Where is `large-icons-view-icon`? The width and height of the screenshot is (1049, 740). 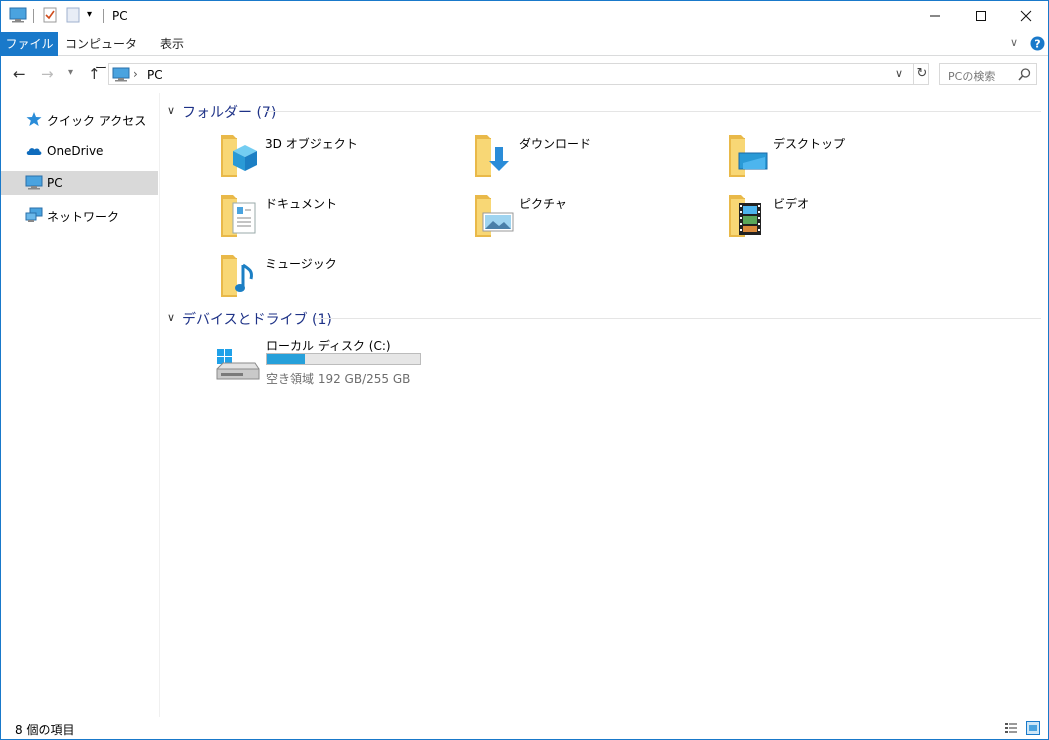 large-icons-view-icon is located at coordinates (1033, 728).